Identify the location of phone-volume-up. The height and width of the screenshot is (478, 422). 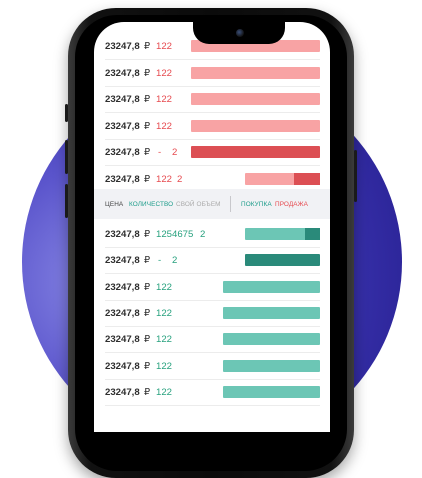
(66, 157).